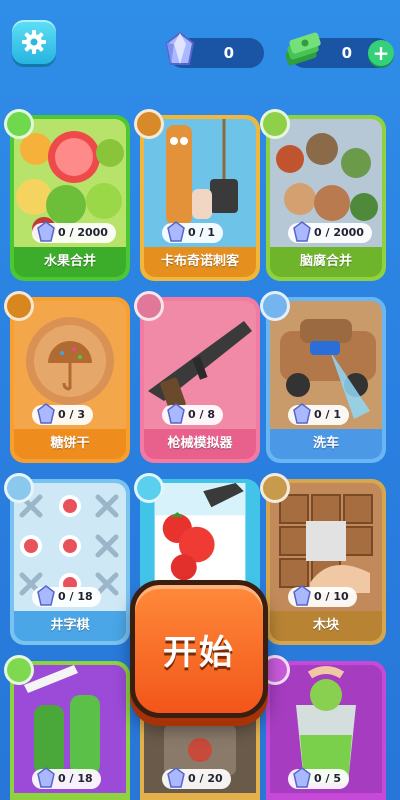 The width and height of the screenshot is (400, 800). What do you see at coordinates (67, 559) in the screenshot?
I see `game-card-tic-tac-toe: 0 / 18 井字棋` at bounding box center [67, 559].